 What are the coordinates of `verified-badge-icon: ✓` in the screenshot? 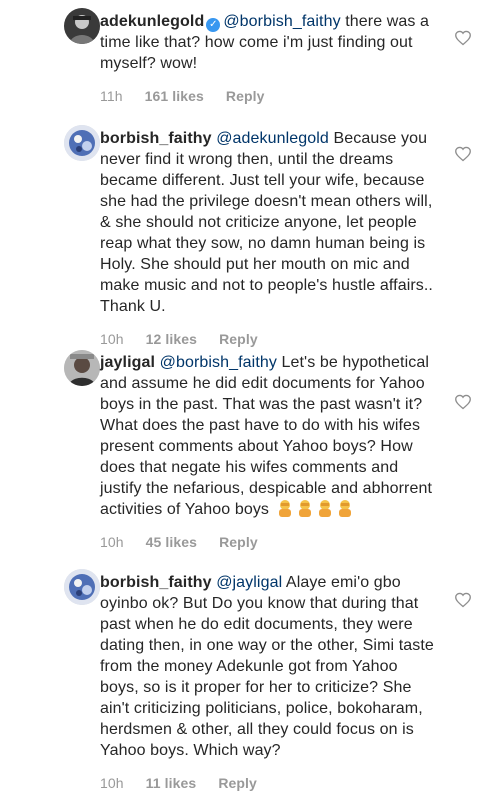 It's located at (213, 25).